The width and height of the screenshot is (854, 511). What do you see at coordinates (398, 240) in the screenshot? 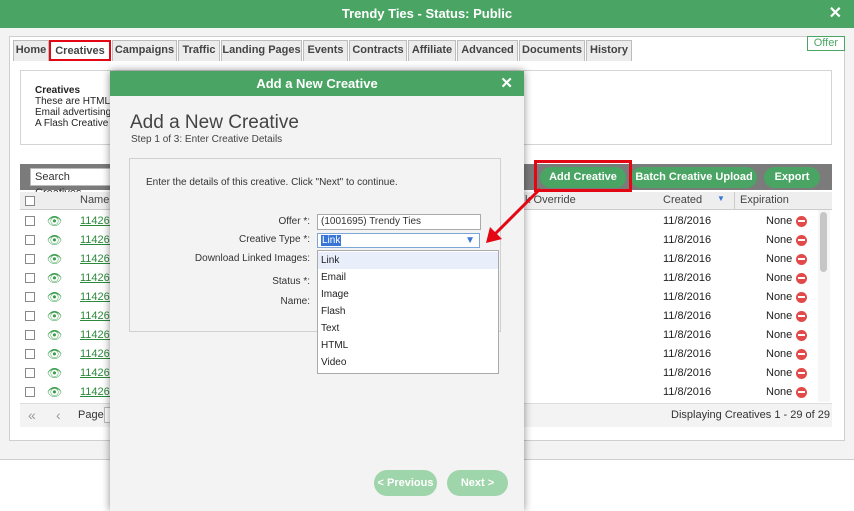
I see `creative-type-select: Link ▼` at bounding box center [398, 240].